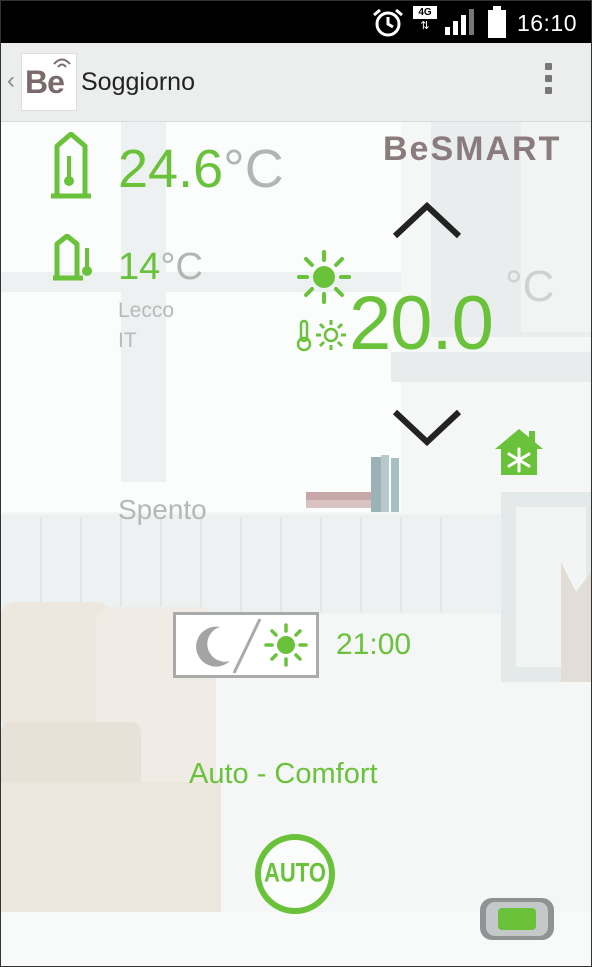 The image size is (592, 967). What do you see at coordinates (546, 23) in the screenshot?
I see `status-time: 16:10` at bounding box center [546, 23].